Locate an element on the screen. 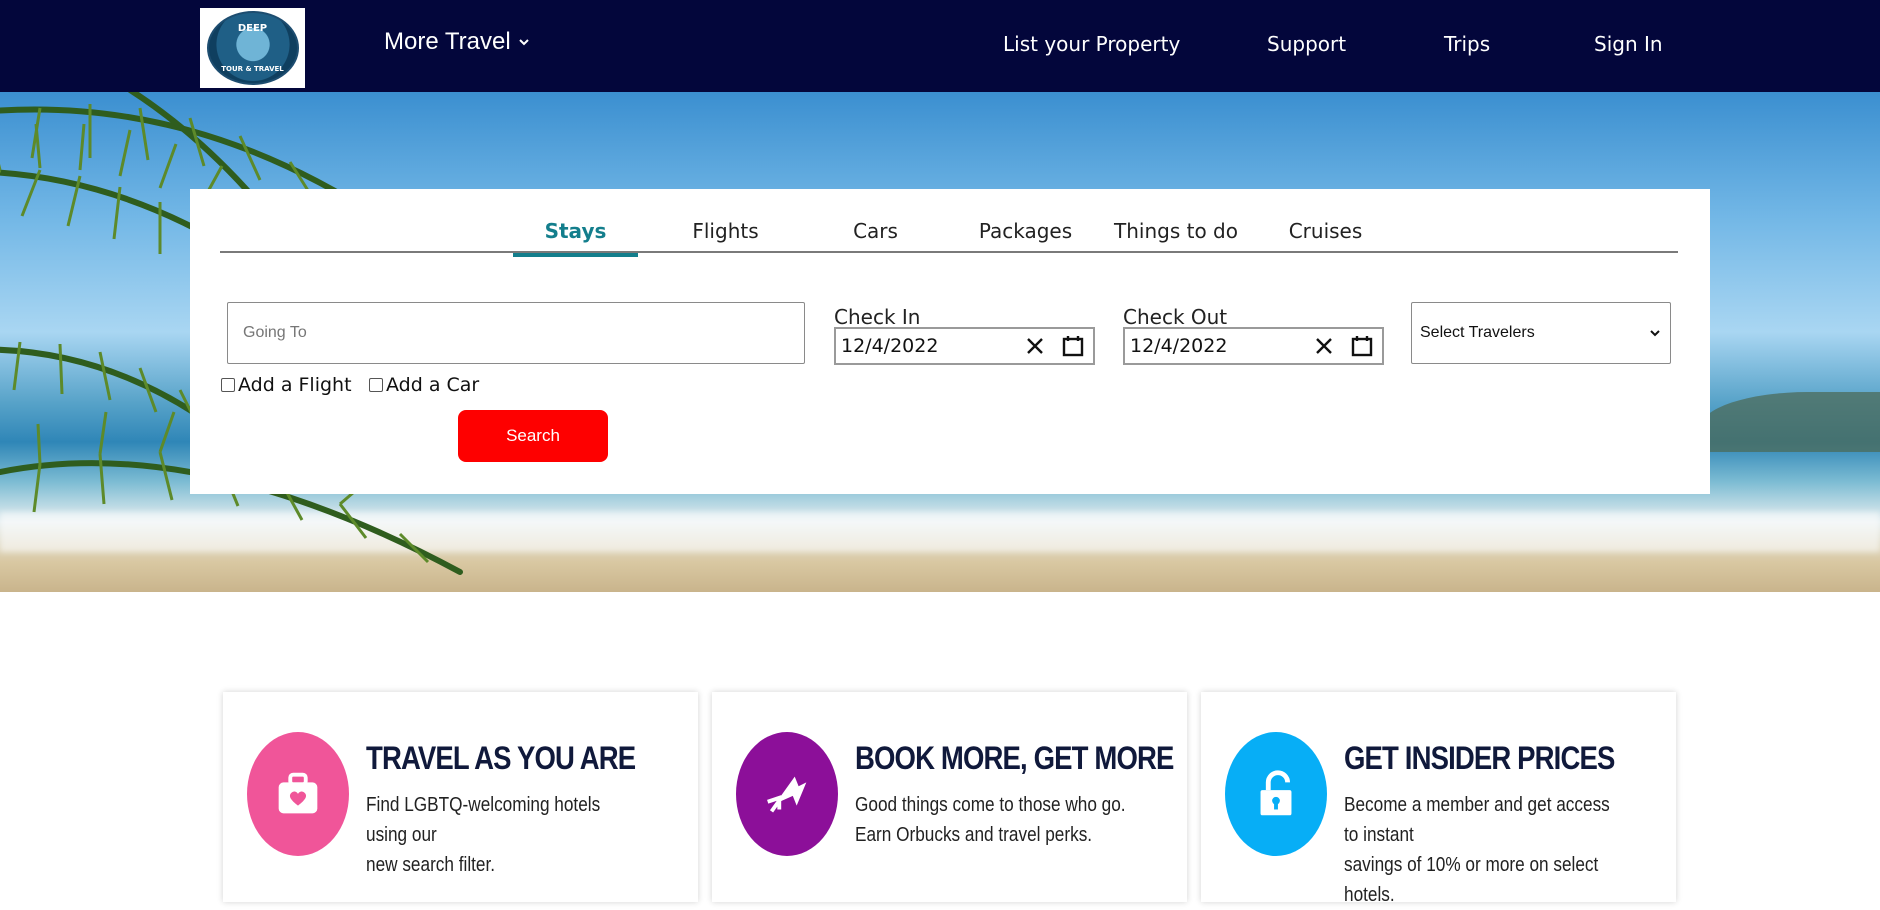 This screenshot has width=1880, height=910. check-out-date-field: 12/4/2022 is located at coordinates (1253, 346).